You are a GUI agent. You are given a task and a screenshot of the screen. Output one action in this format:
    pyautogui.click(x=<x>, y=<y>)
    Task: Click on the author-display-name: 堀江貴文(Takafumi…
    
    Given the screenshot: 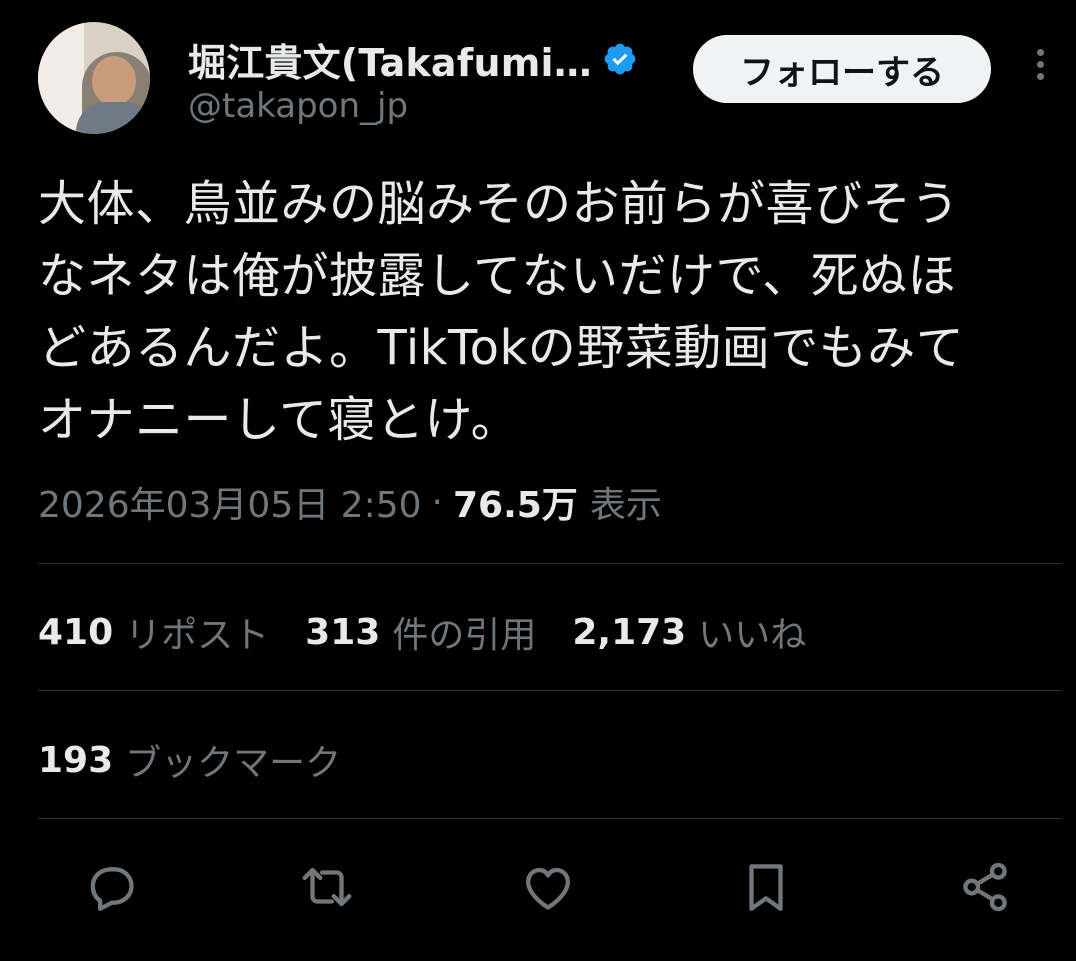 What is the action you would take?
    pyautogui.click(x=390, y=59)
    